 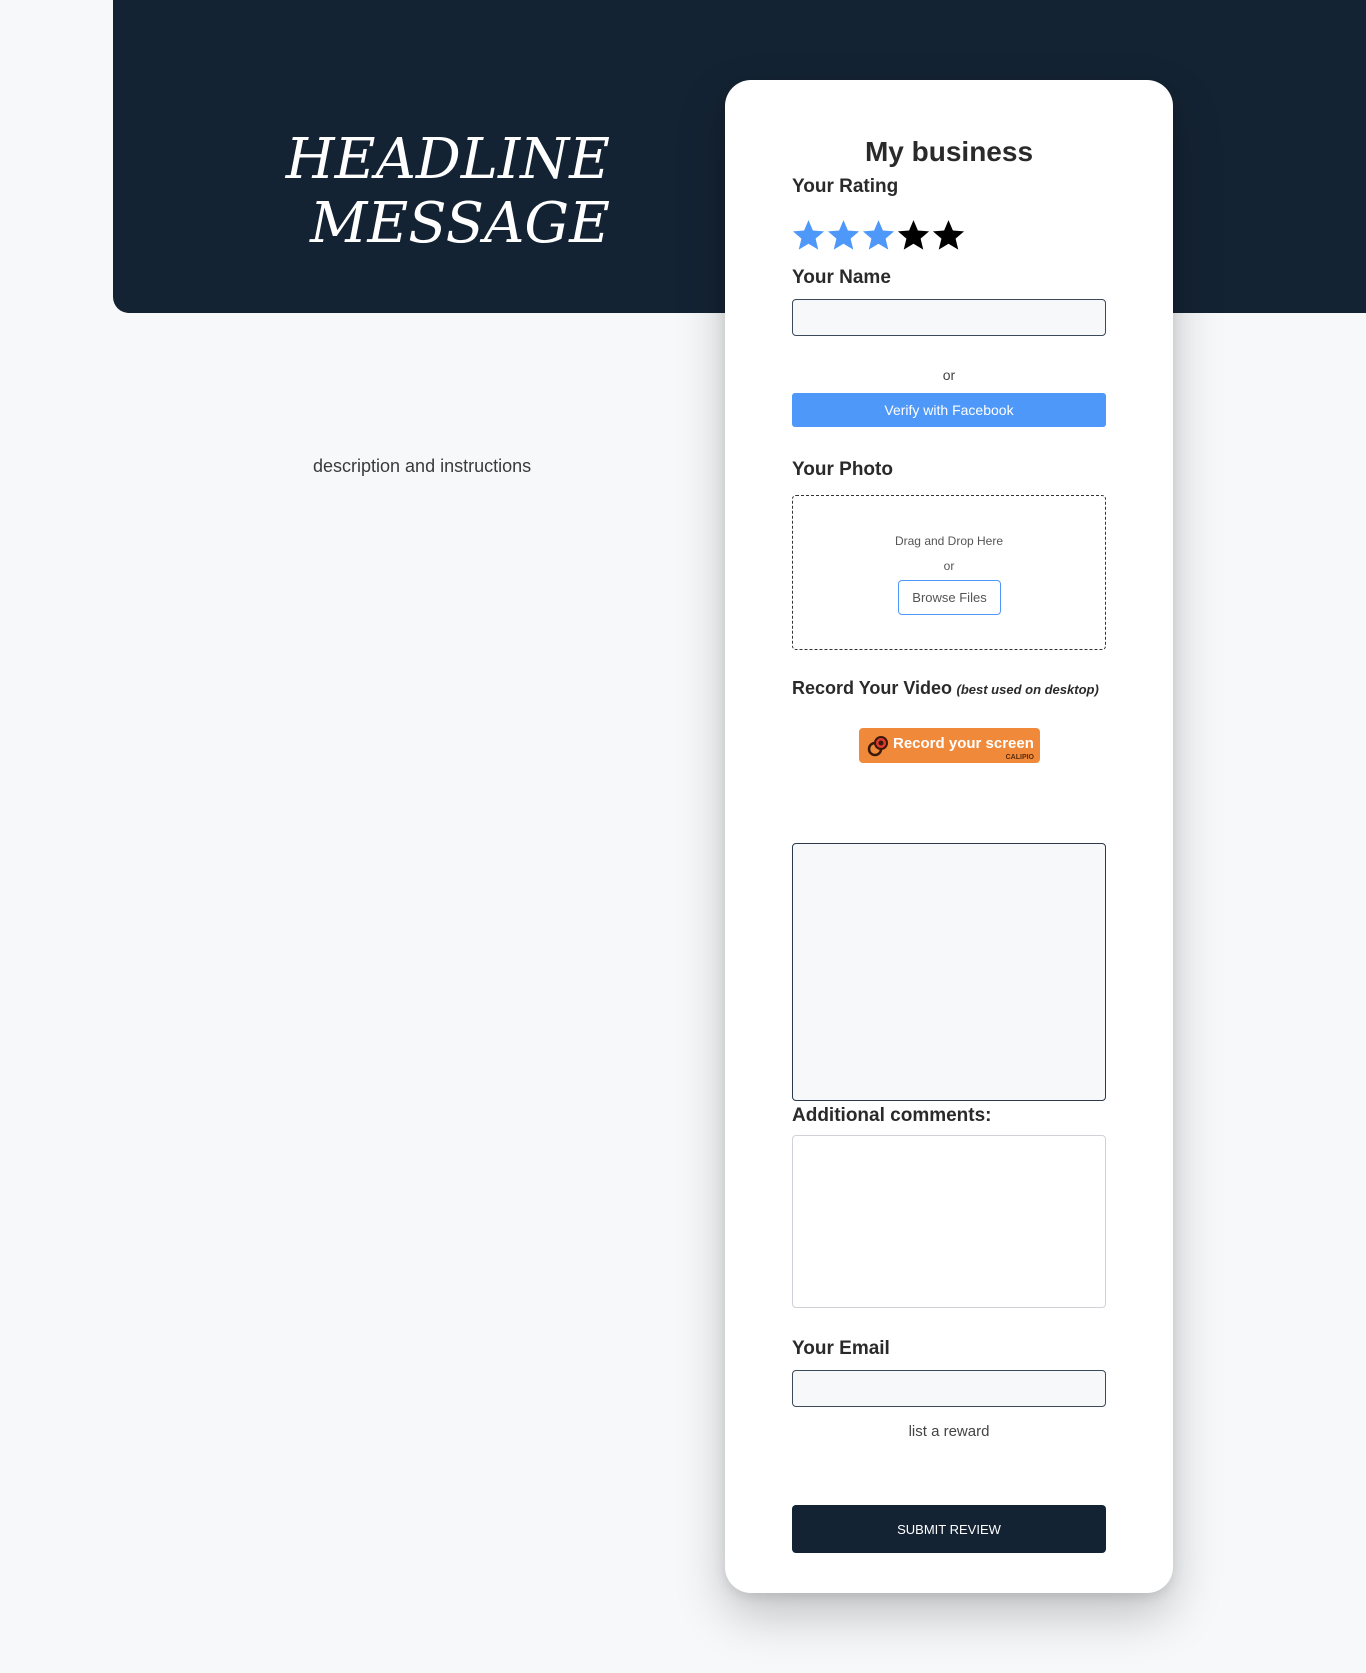 I want to click on name-input, so click(x=949, y=317).